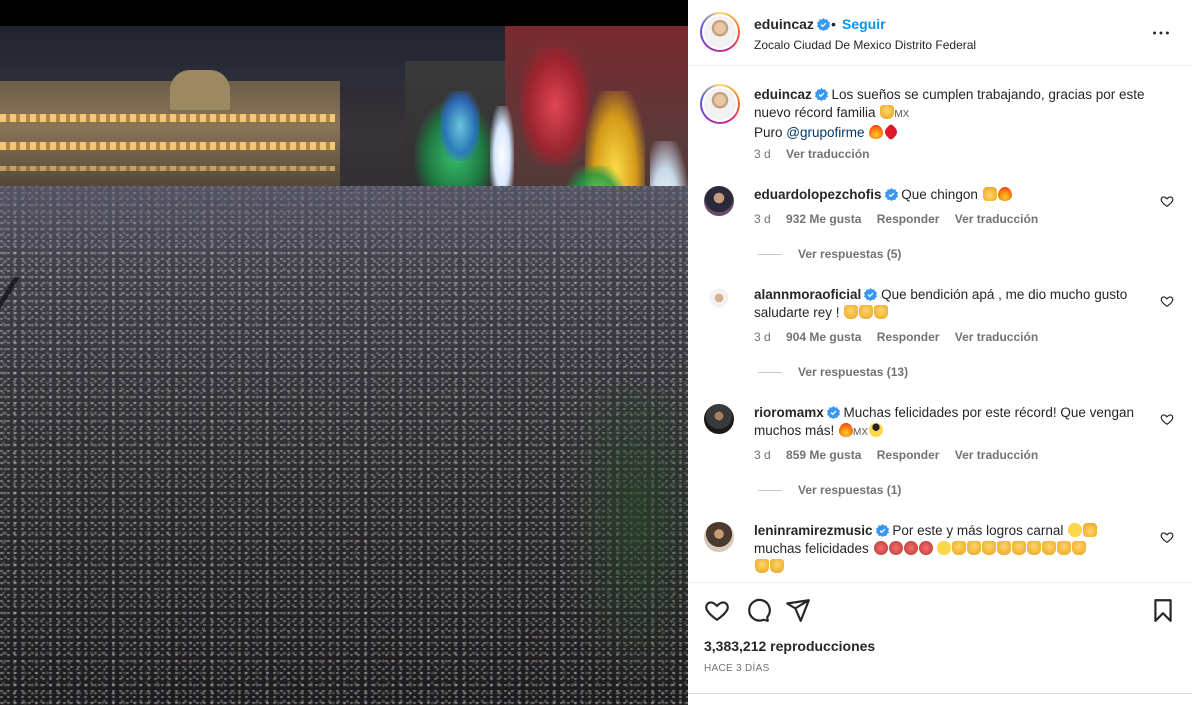  What do you see at coordinates (717, 610) in the screenshot?
I see `heart-icon` at bounding box center [717, 610].